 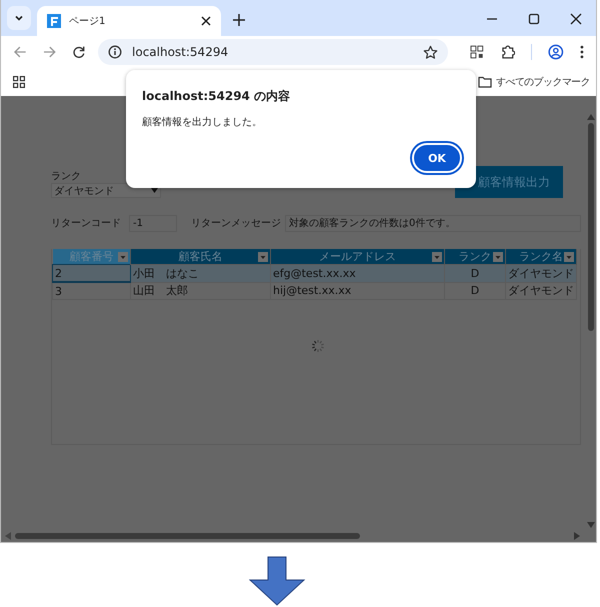 What do you see at coordinates (556, 52) in the screenshot?
I see `profile-icon` at bounding box center [556, 52].